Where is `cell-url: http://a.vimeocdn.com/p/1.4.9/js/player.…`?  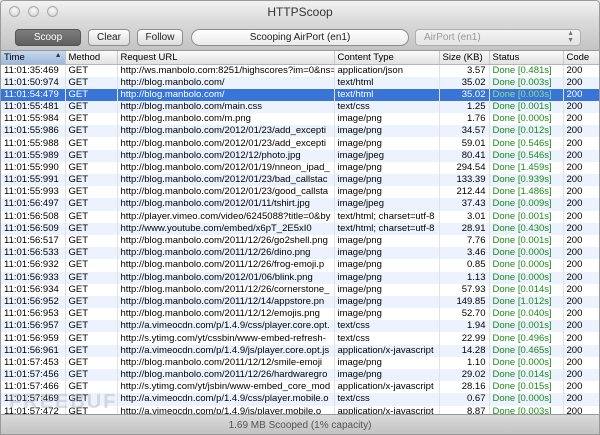
cell-url: http://a.vimeocdn.com/p/1.4.9/js/player.… is located at coordinates (226, 409).